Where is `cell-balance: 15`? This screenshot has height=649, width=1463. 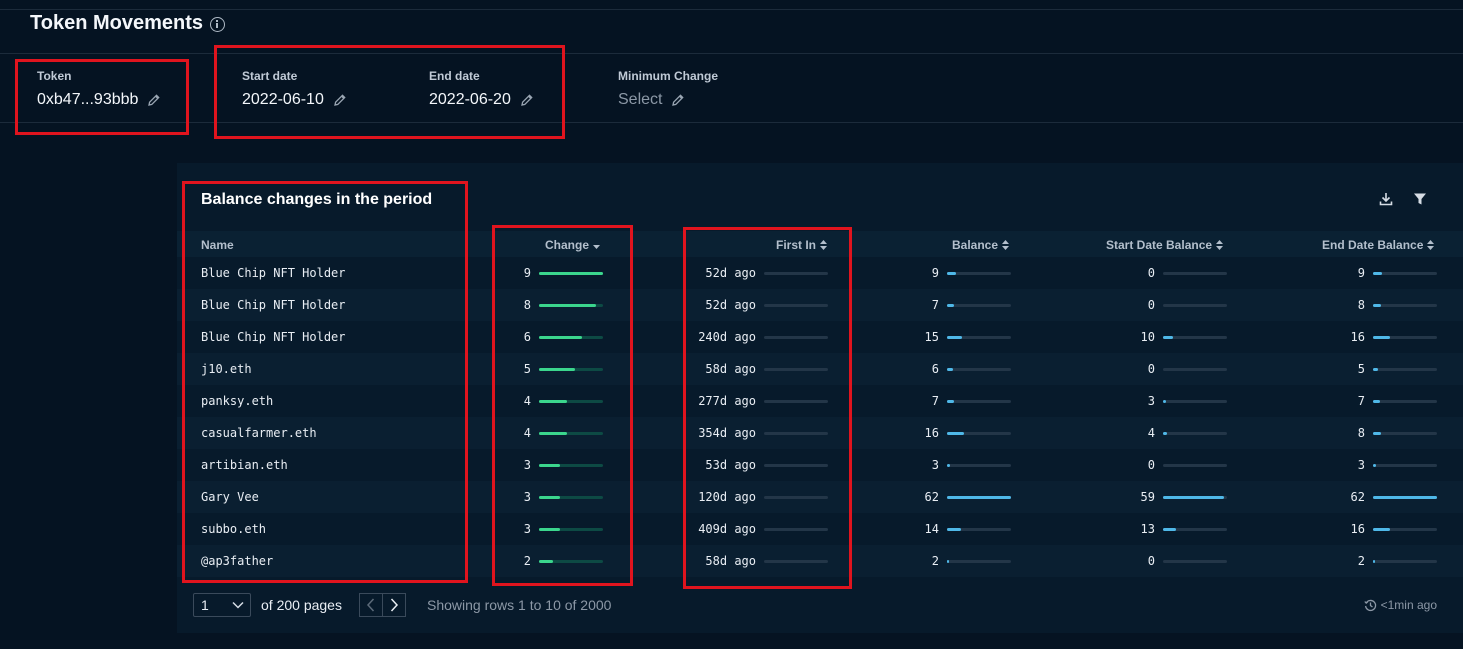 cell-balance: 15 is located at coordinates (931, 337).